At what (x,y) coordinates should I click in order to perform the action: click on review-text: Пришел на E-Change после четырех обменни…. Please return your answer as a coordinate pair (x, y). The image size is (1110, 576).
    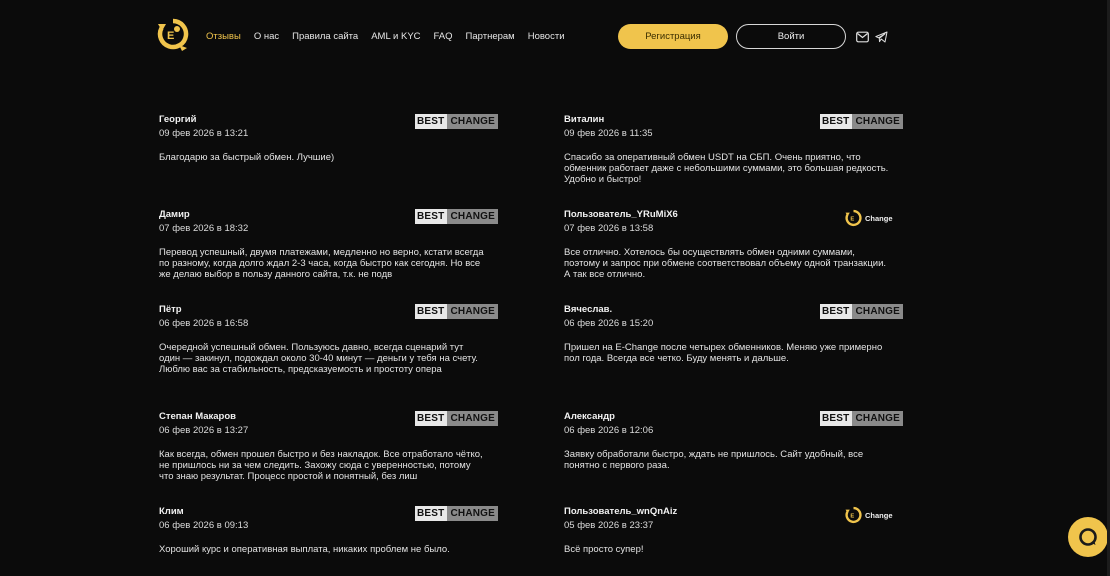
    Looking at the image, I should click on (723, 353).